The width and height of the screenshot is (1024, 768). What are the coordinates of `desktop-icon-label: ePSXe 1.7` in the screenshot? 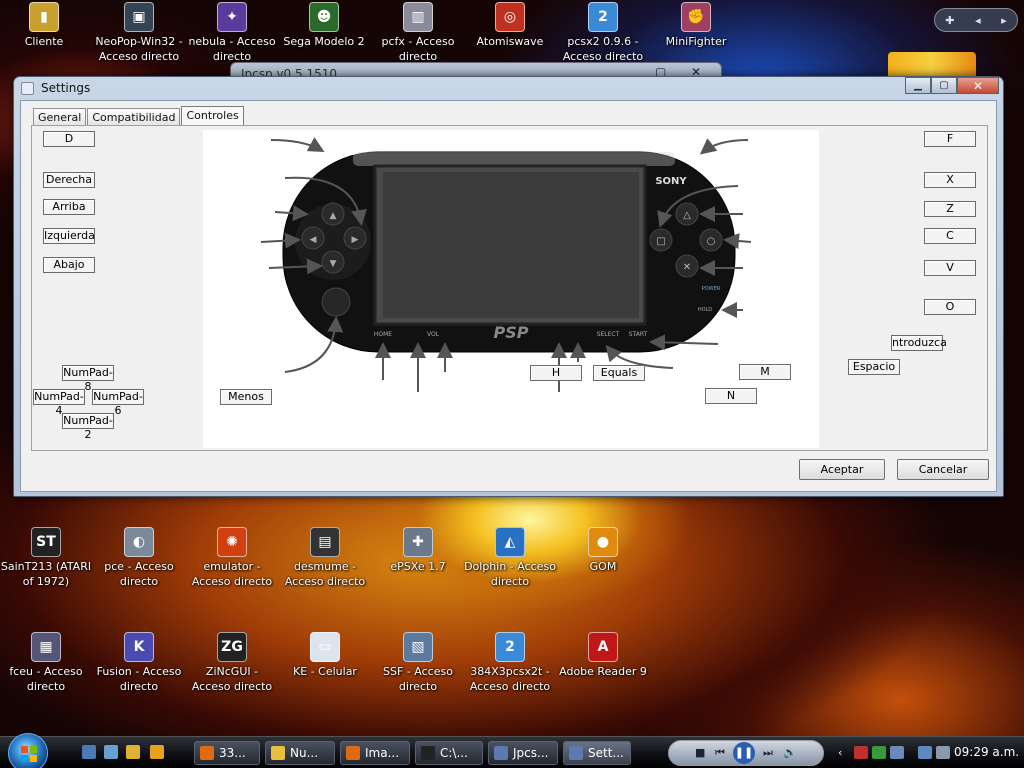 It's located at (418, 566).